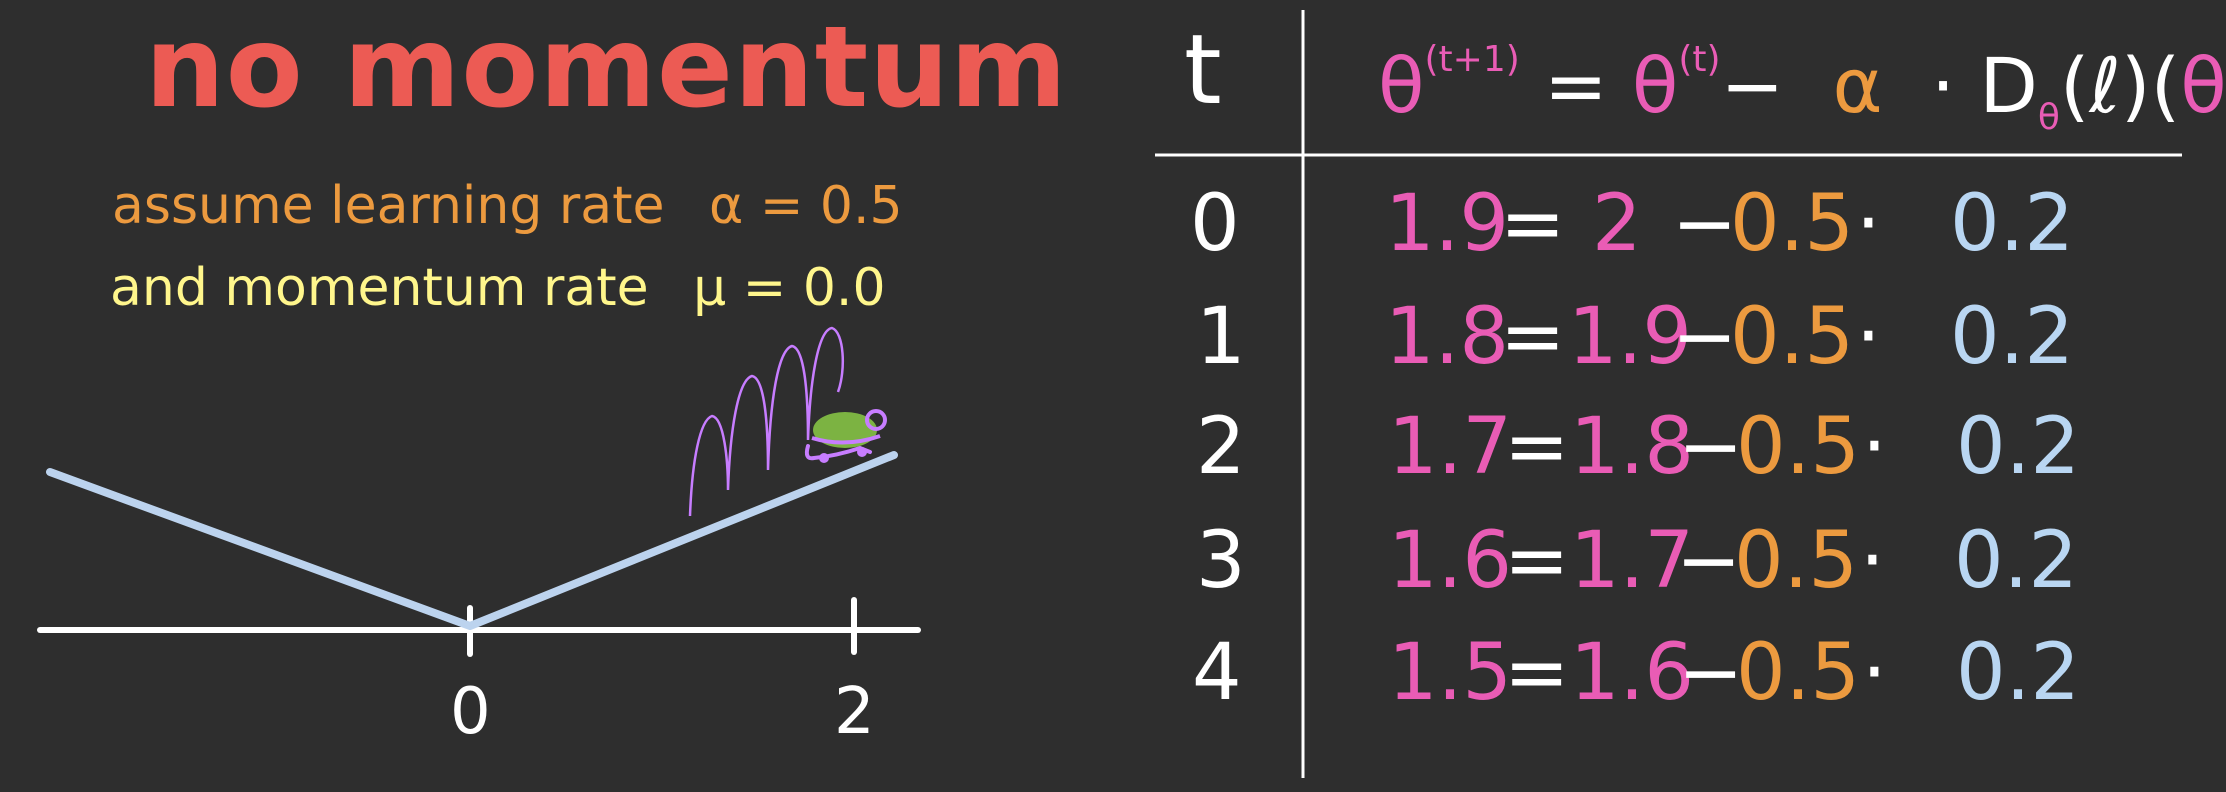  Describe the element at coordinates (1203, 70) in the screenshot. I see `header-t: t` at that location.